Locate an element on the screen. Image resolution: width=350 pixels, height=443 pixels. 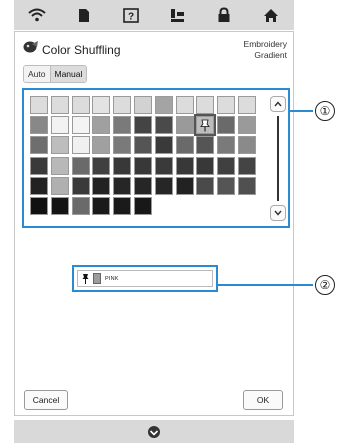
chevron-up-icon is located at coordinates (278, 104).